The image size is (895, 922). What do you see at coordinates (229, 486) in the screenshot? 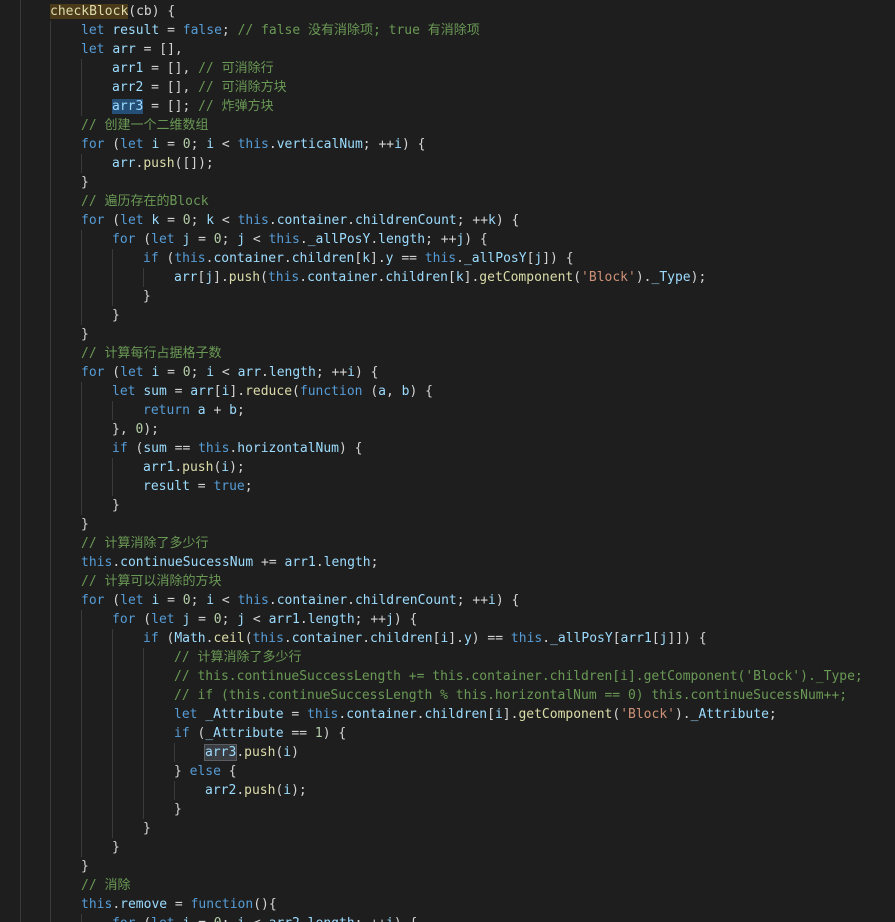
I see `keyword-token: true` at bounding box center [229, 486].